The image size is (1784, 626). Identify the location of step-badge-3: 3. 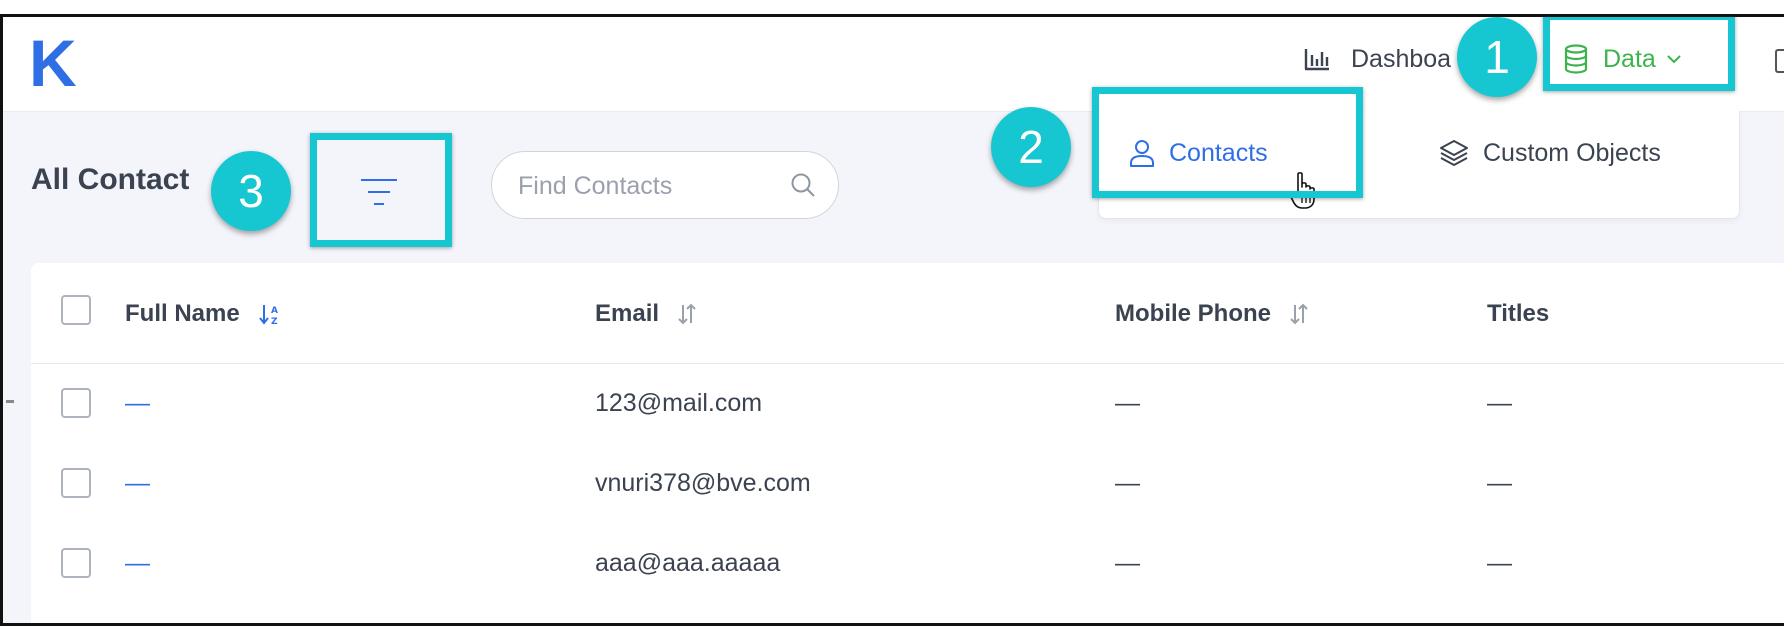
(251, 191).